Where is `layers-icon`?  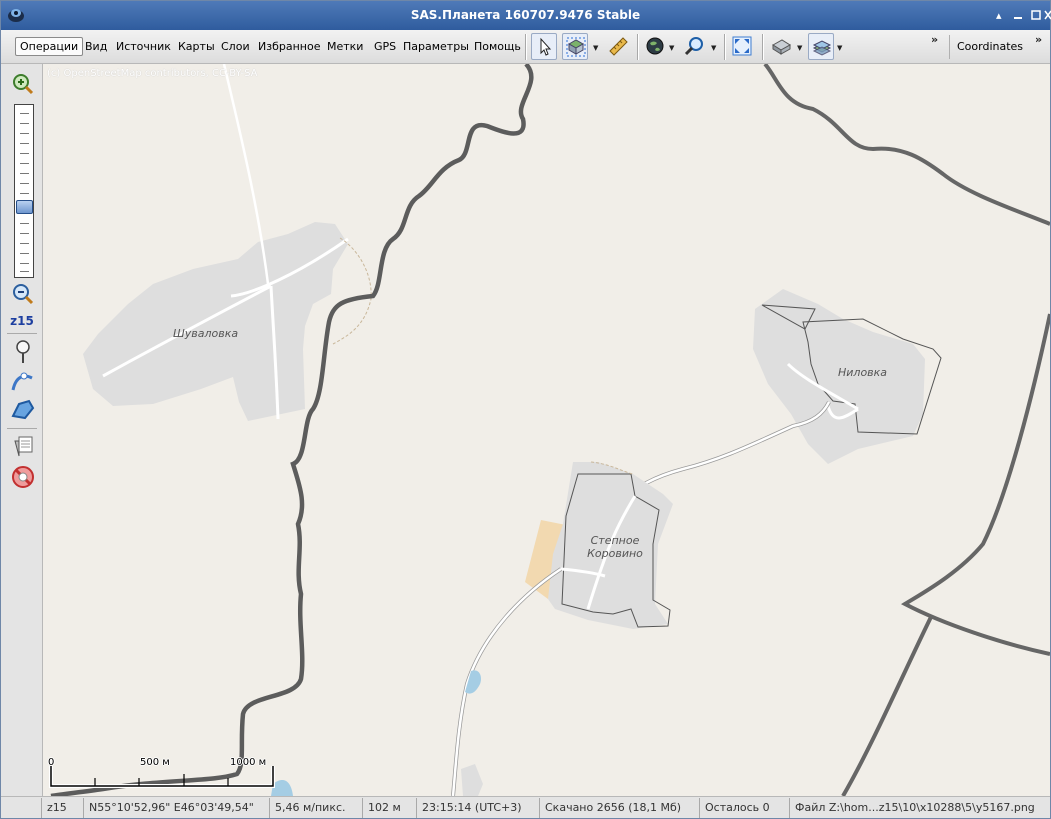 layers-icon is located at coordinates (822, 48).